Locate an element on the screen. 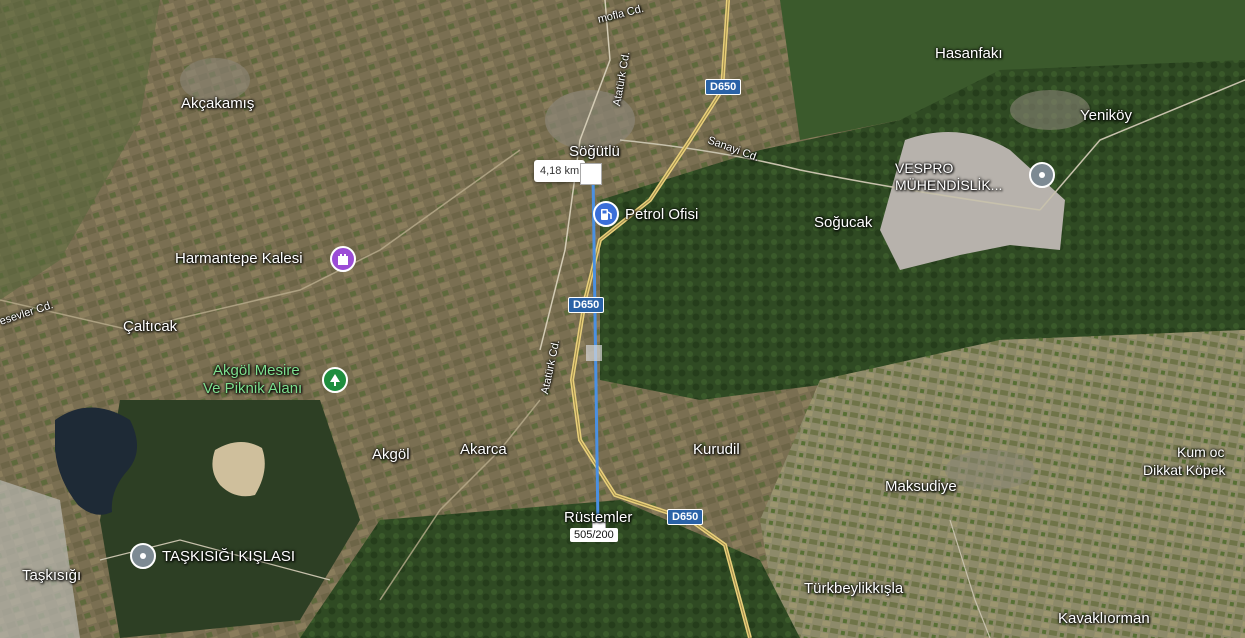  road-shield-d650-top: D650 is located at coordinates (723, 87).